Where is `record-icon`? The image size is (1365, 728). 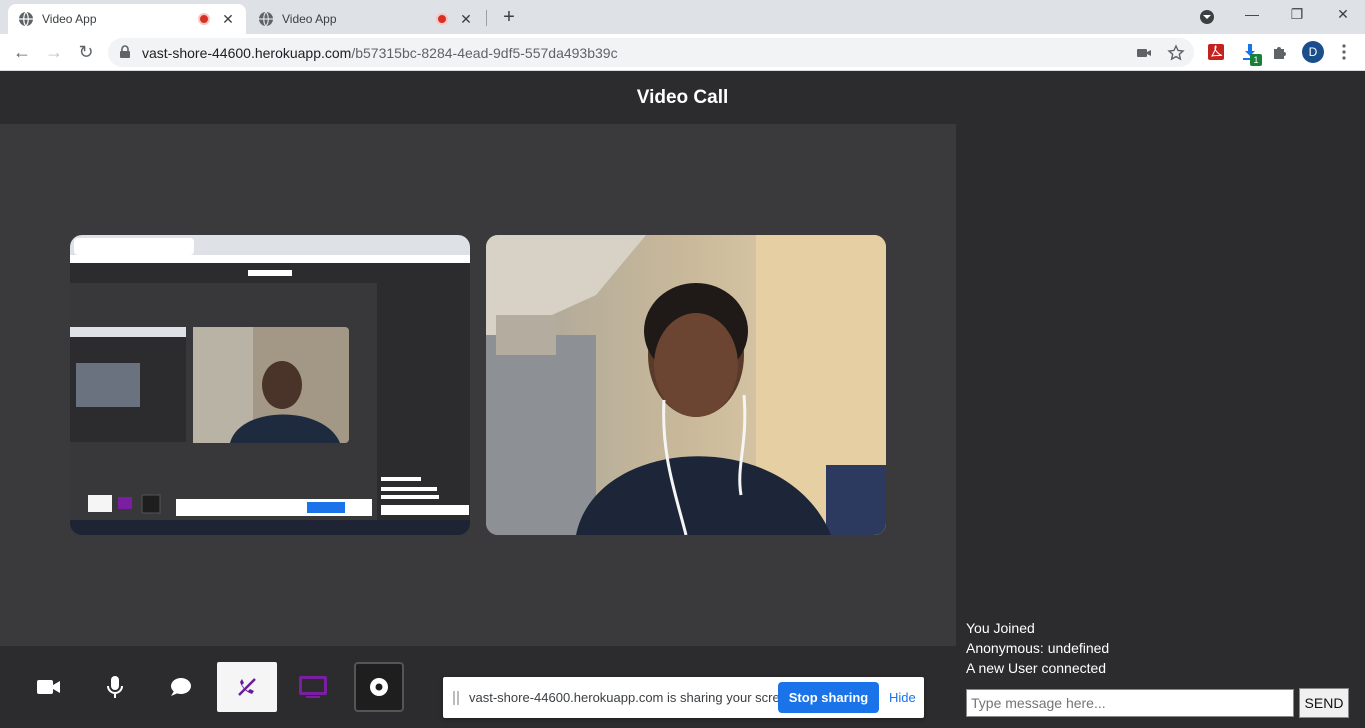
record-icon is located at coordinates (379, 687).